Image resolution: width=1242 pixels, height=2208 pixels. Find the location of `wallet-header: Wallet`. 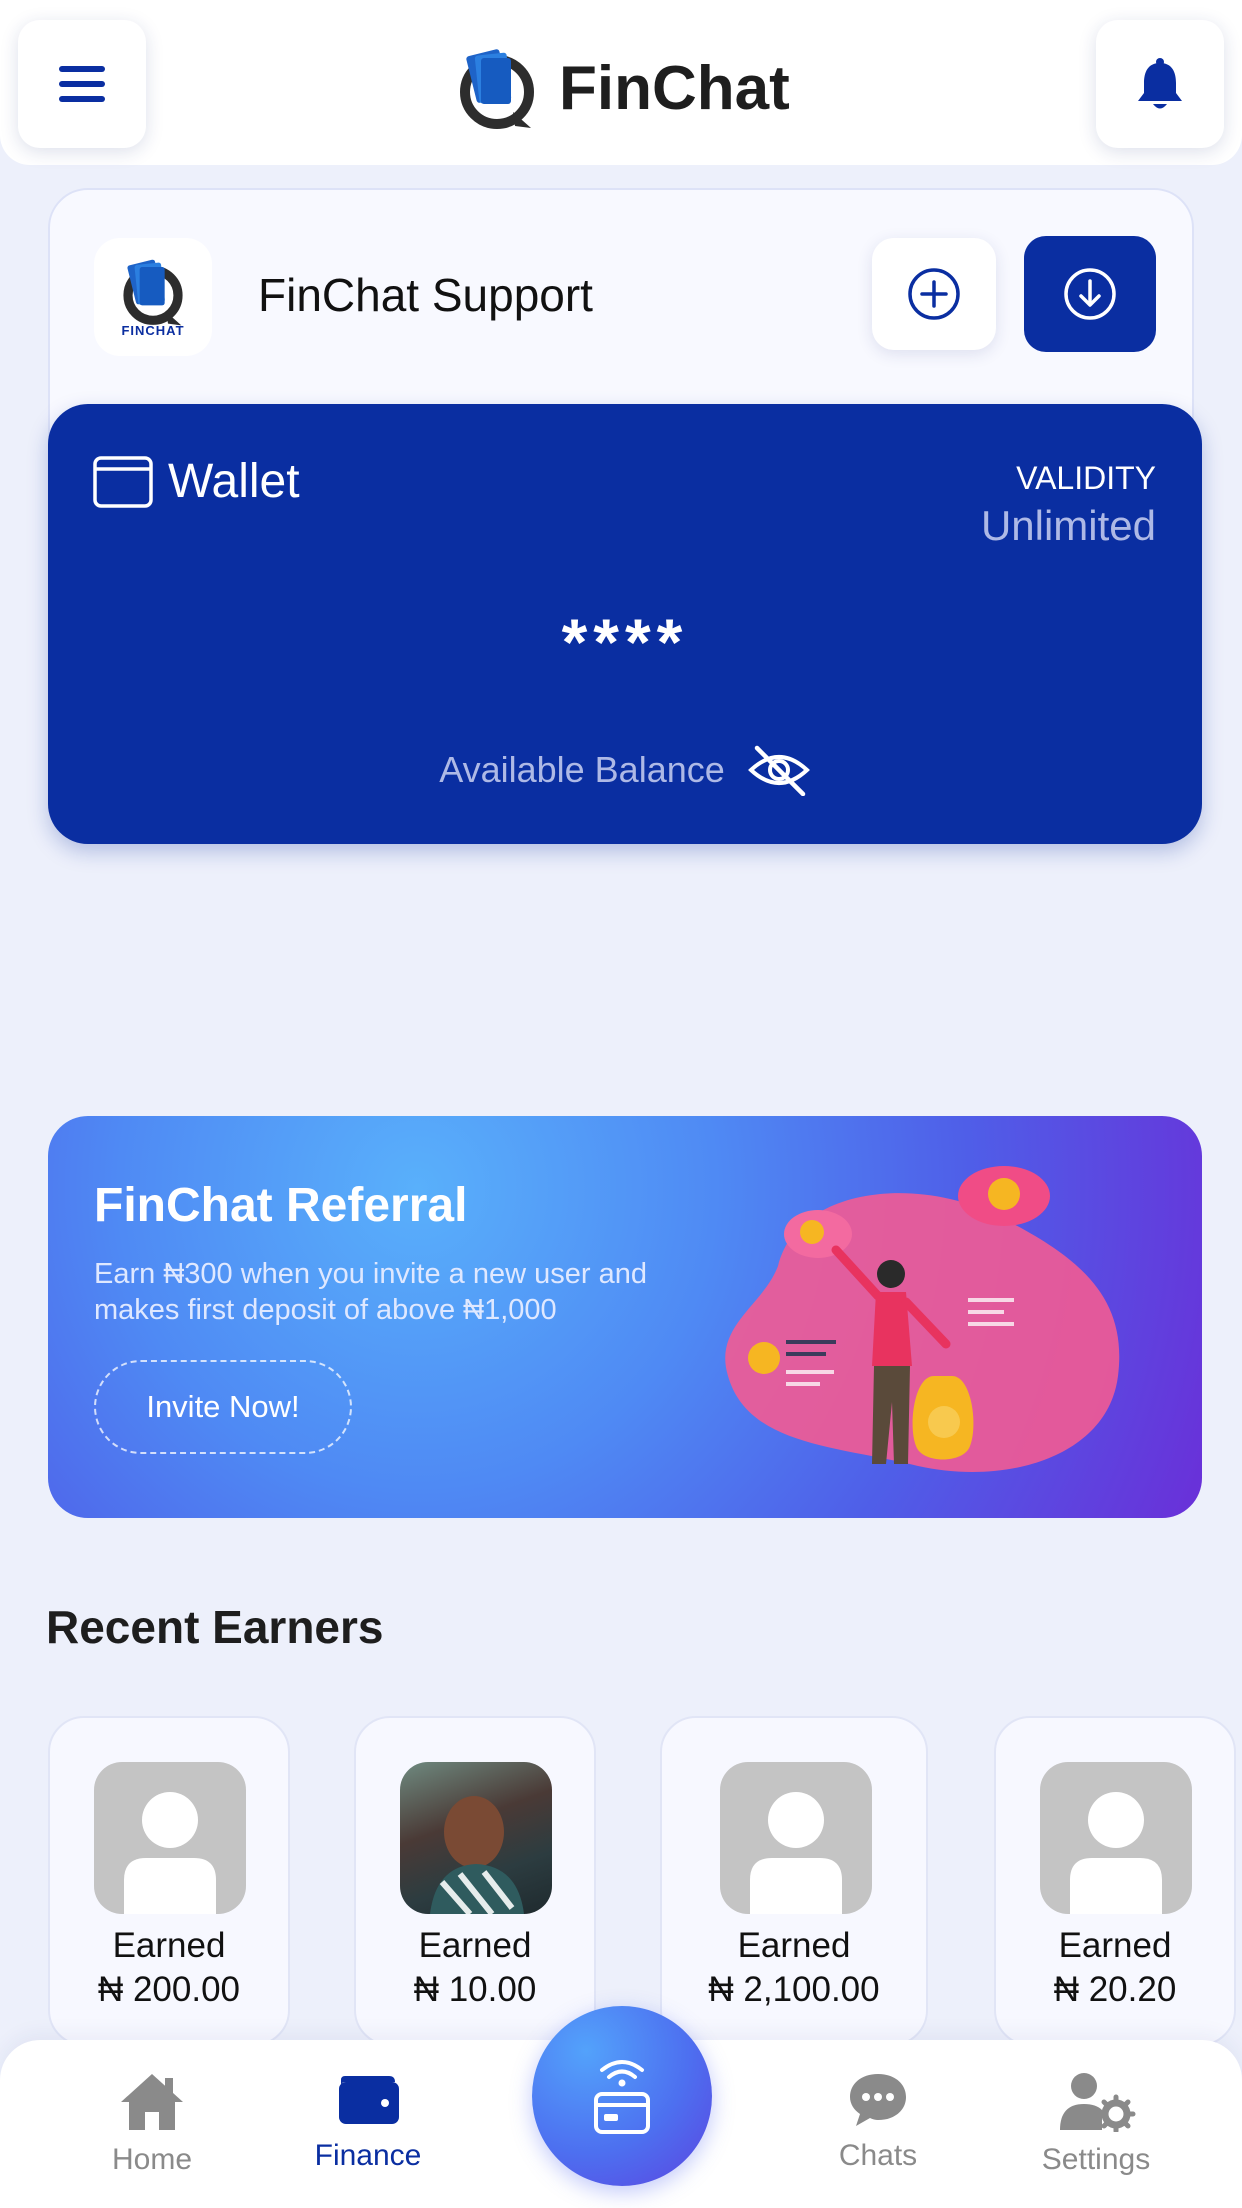

wallet-header: Wallet is located at coordinates (196, 481).